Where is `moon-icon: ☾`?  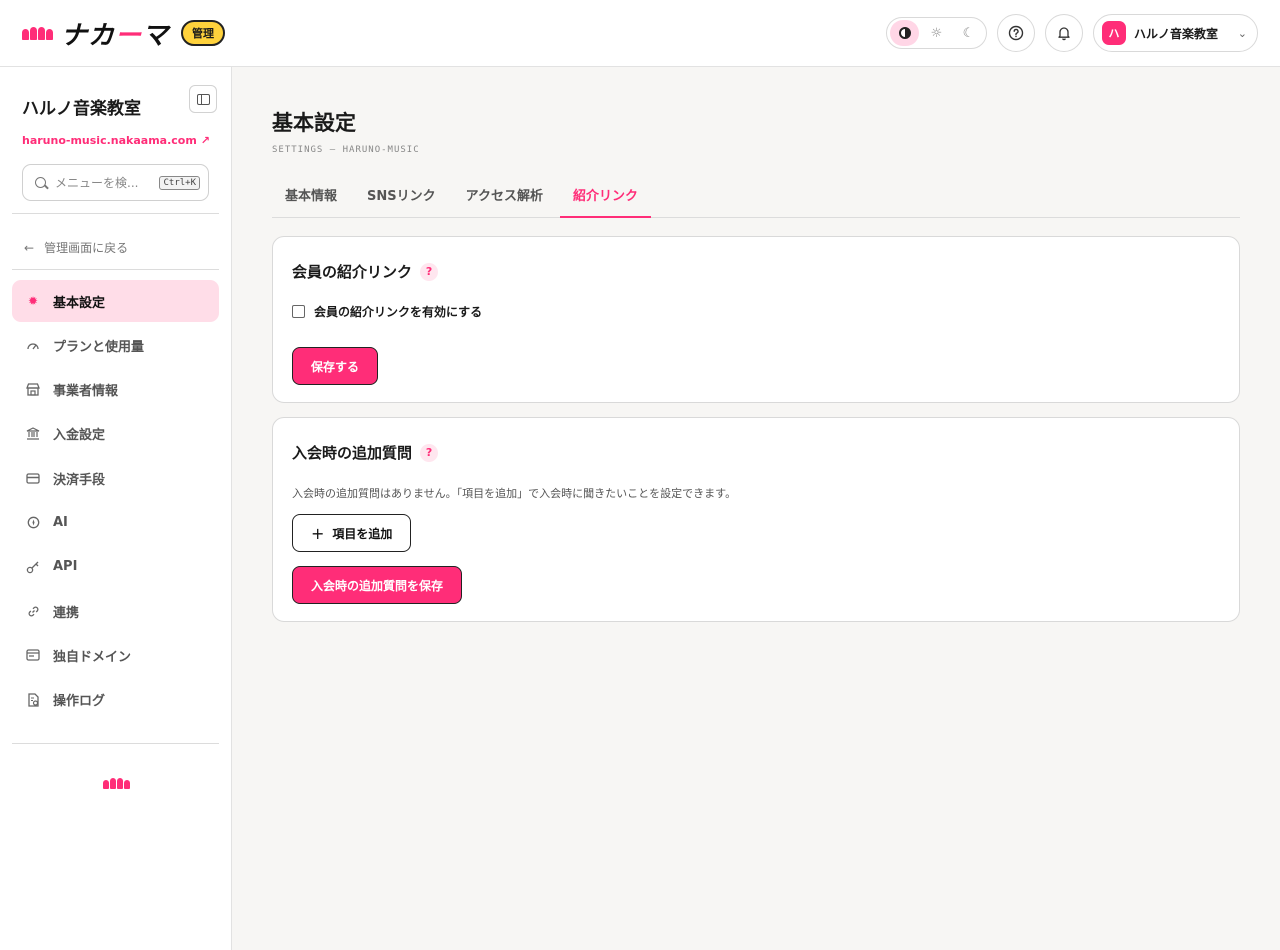 moon-icon: ☾ is located at coordinates (968, 33).